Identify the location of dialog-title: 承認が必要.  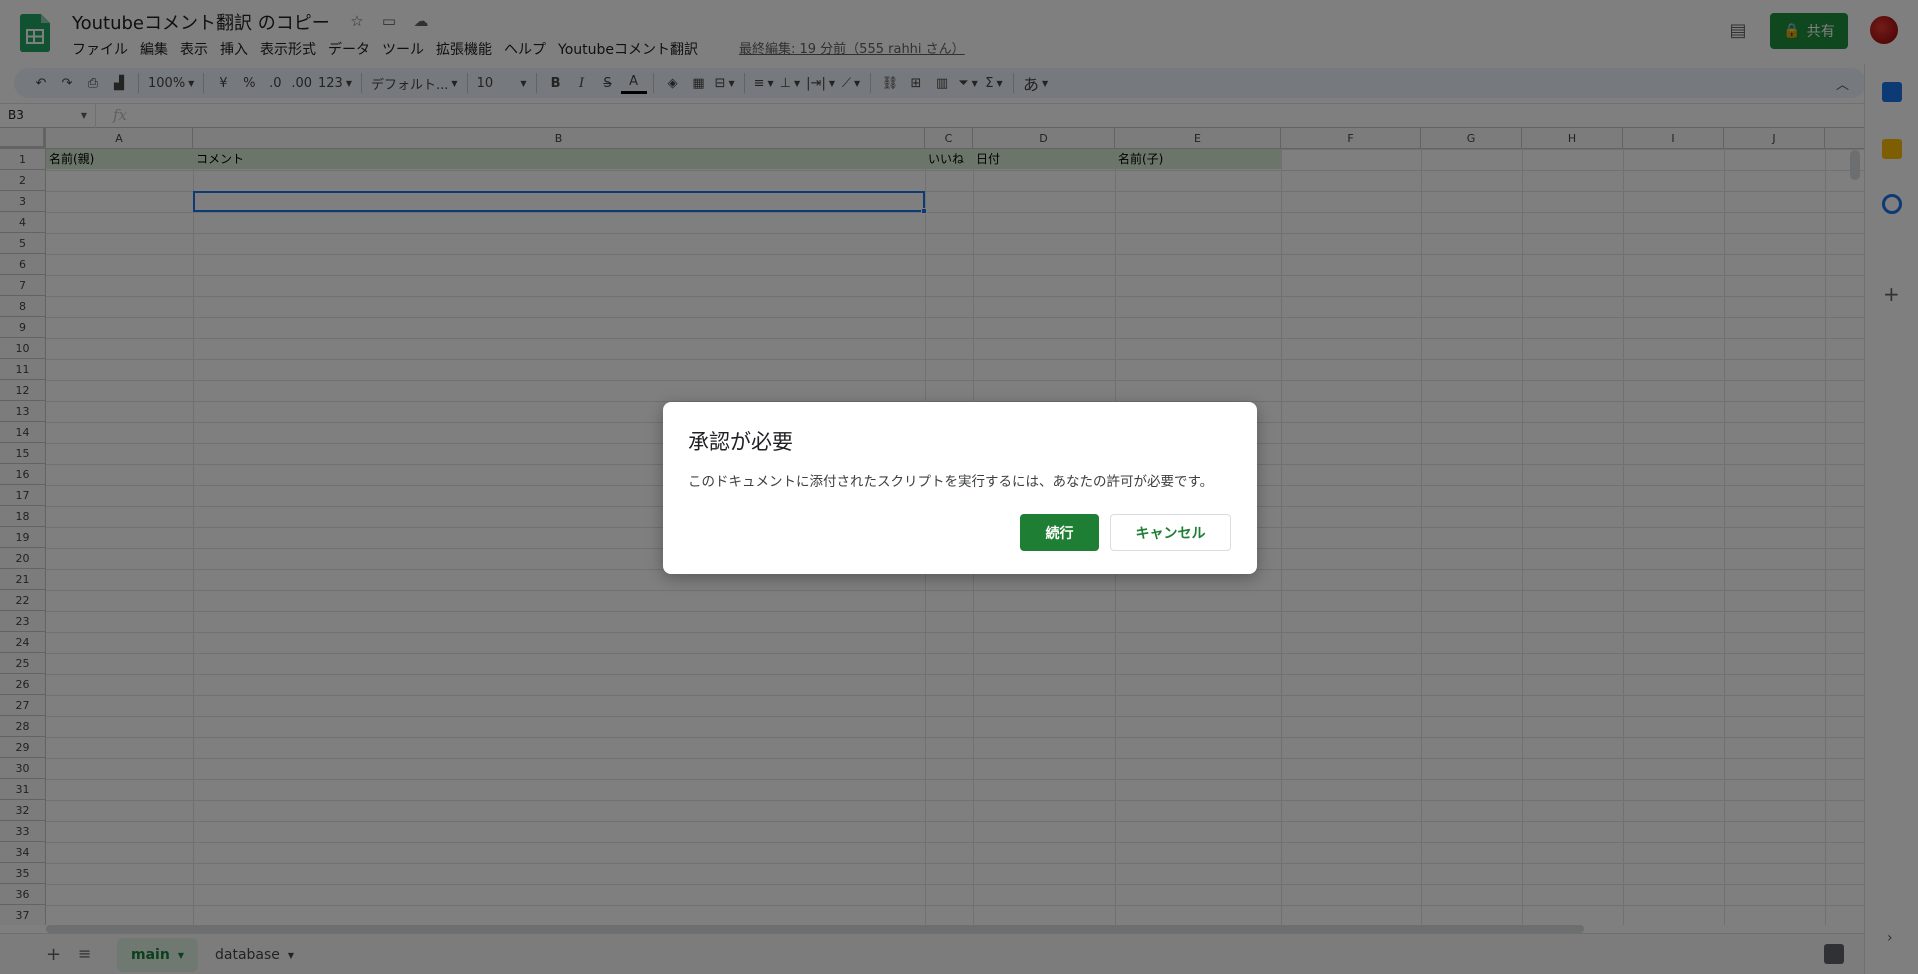
(740, 442).